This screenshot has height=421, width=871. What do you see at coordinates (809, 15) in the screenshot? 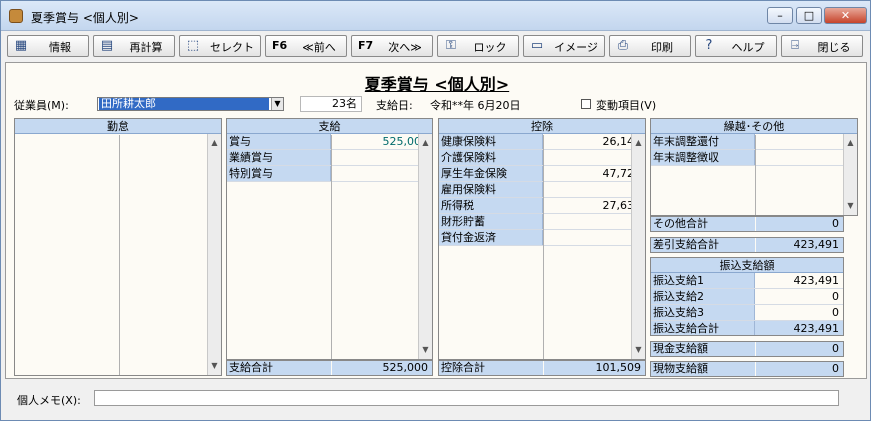
I see `maximize-button: □` at bounding box center [809, 15].